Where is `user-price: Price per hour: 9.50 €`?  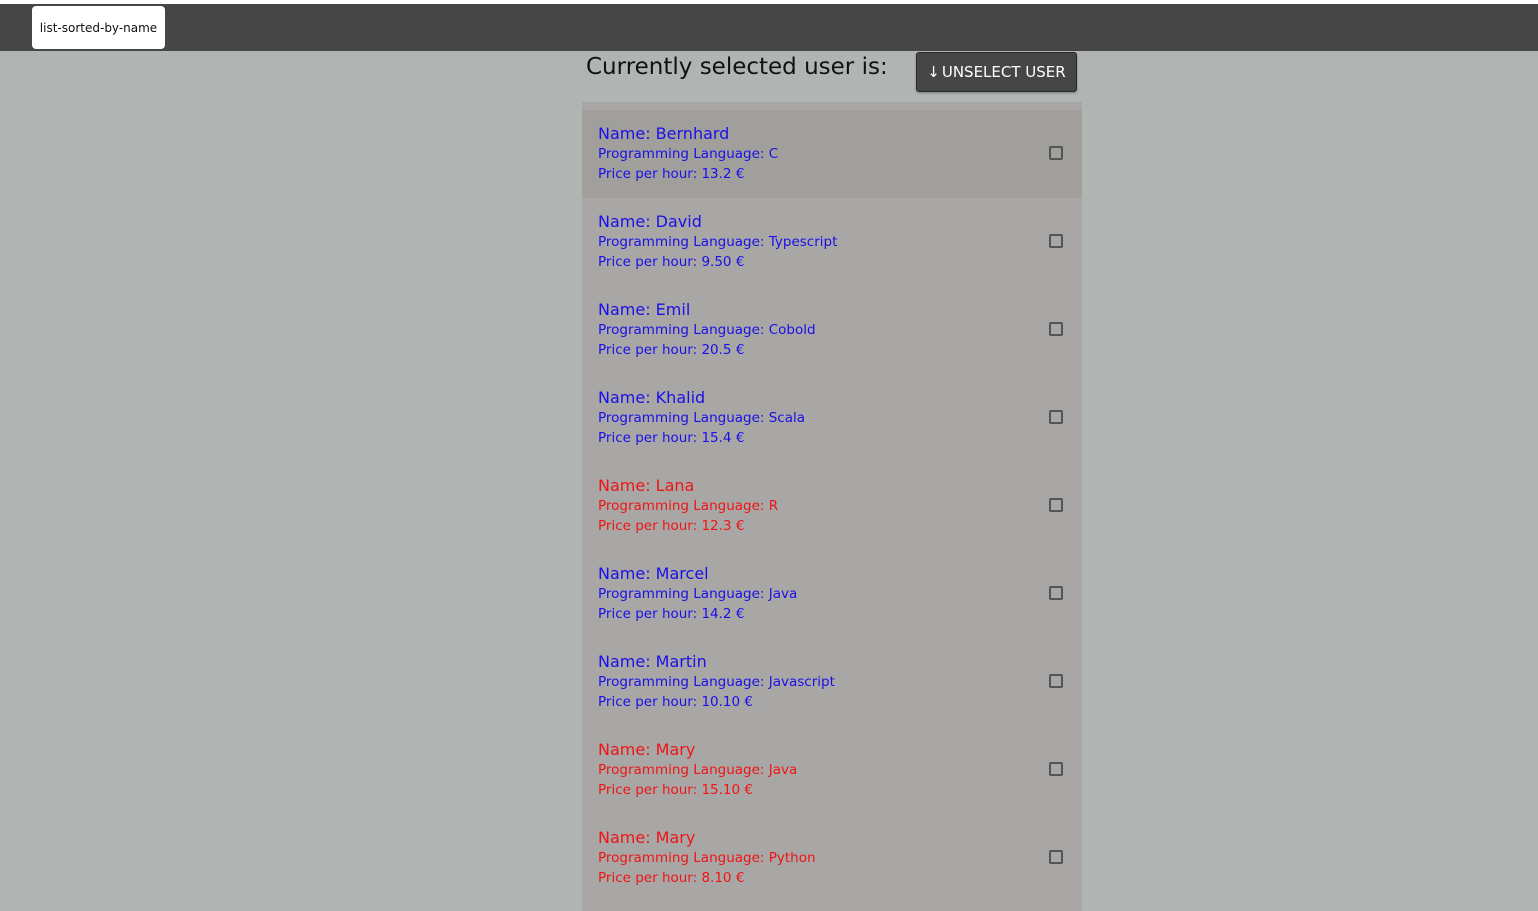
user-price: Price per hour: 9.50 € is located at coordinates (671, 262).